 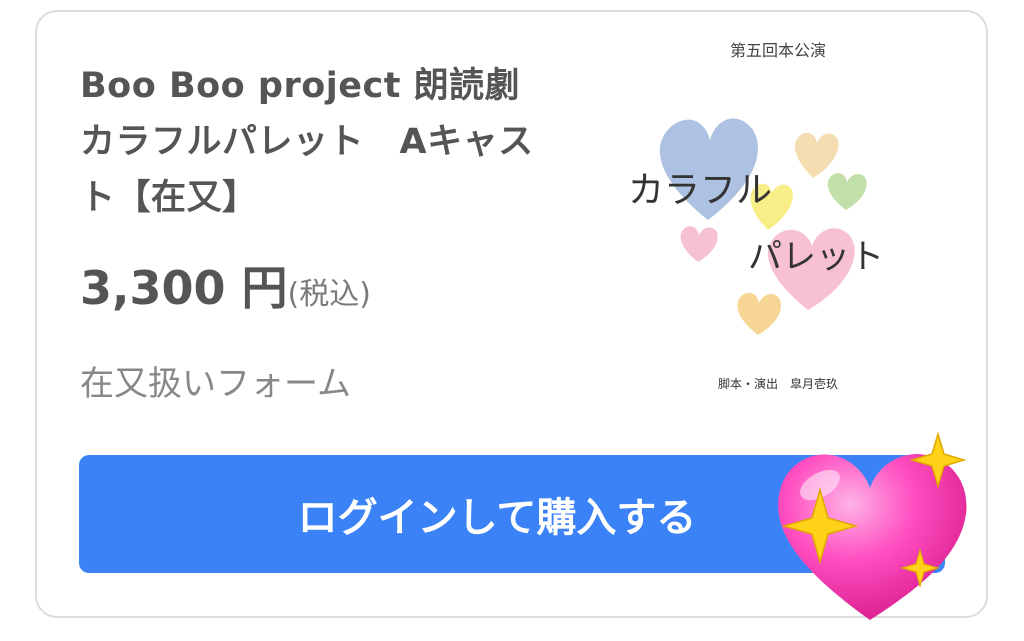 I want to click on orange-heart-icon, so click(x=759, y=313).